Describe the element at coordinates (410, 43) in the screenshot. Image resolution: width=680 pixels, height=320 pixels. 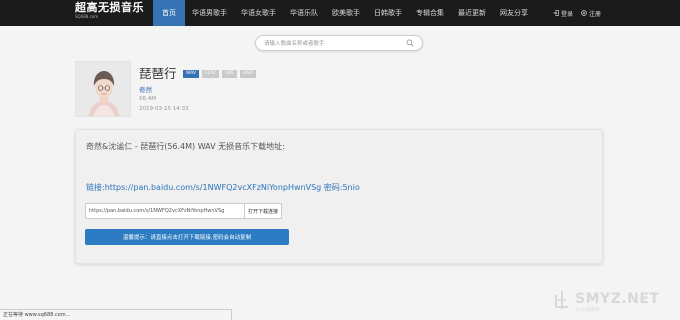
I see `search-icon` at that location.